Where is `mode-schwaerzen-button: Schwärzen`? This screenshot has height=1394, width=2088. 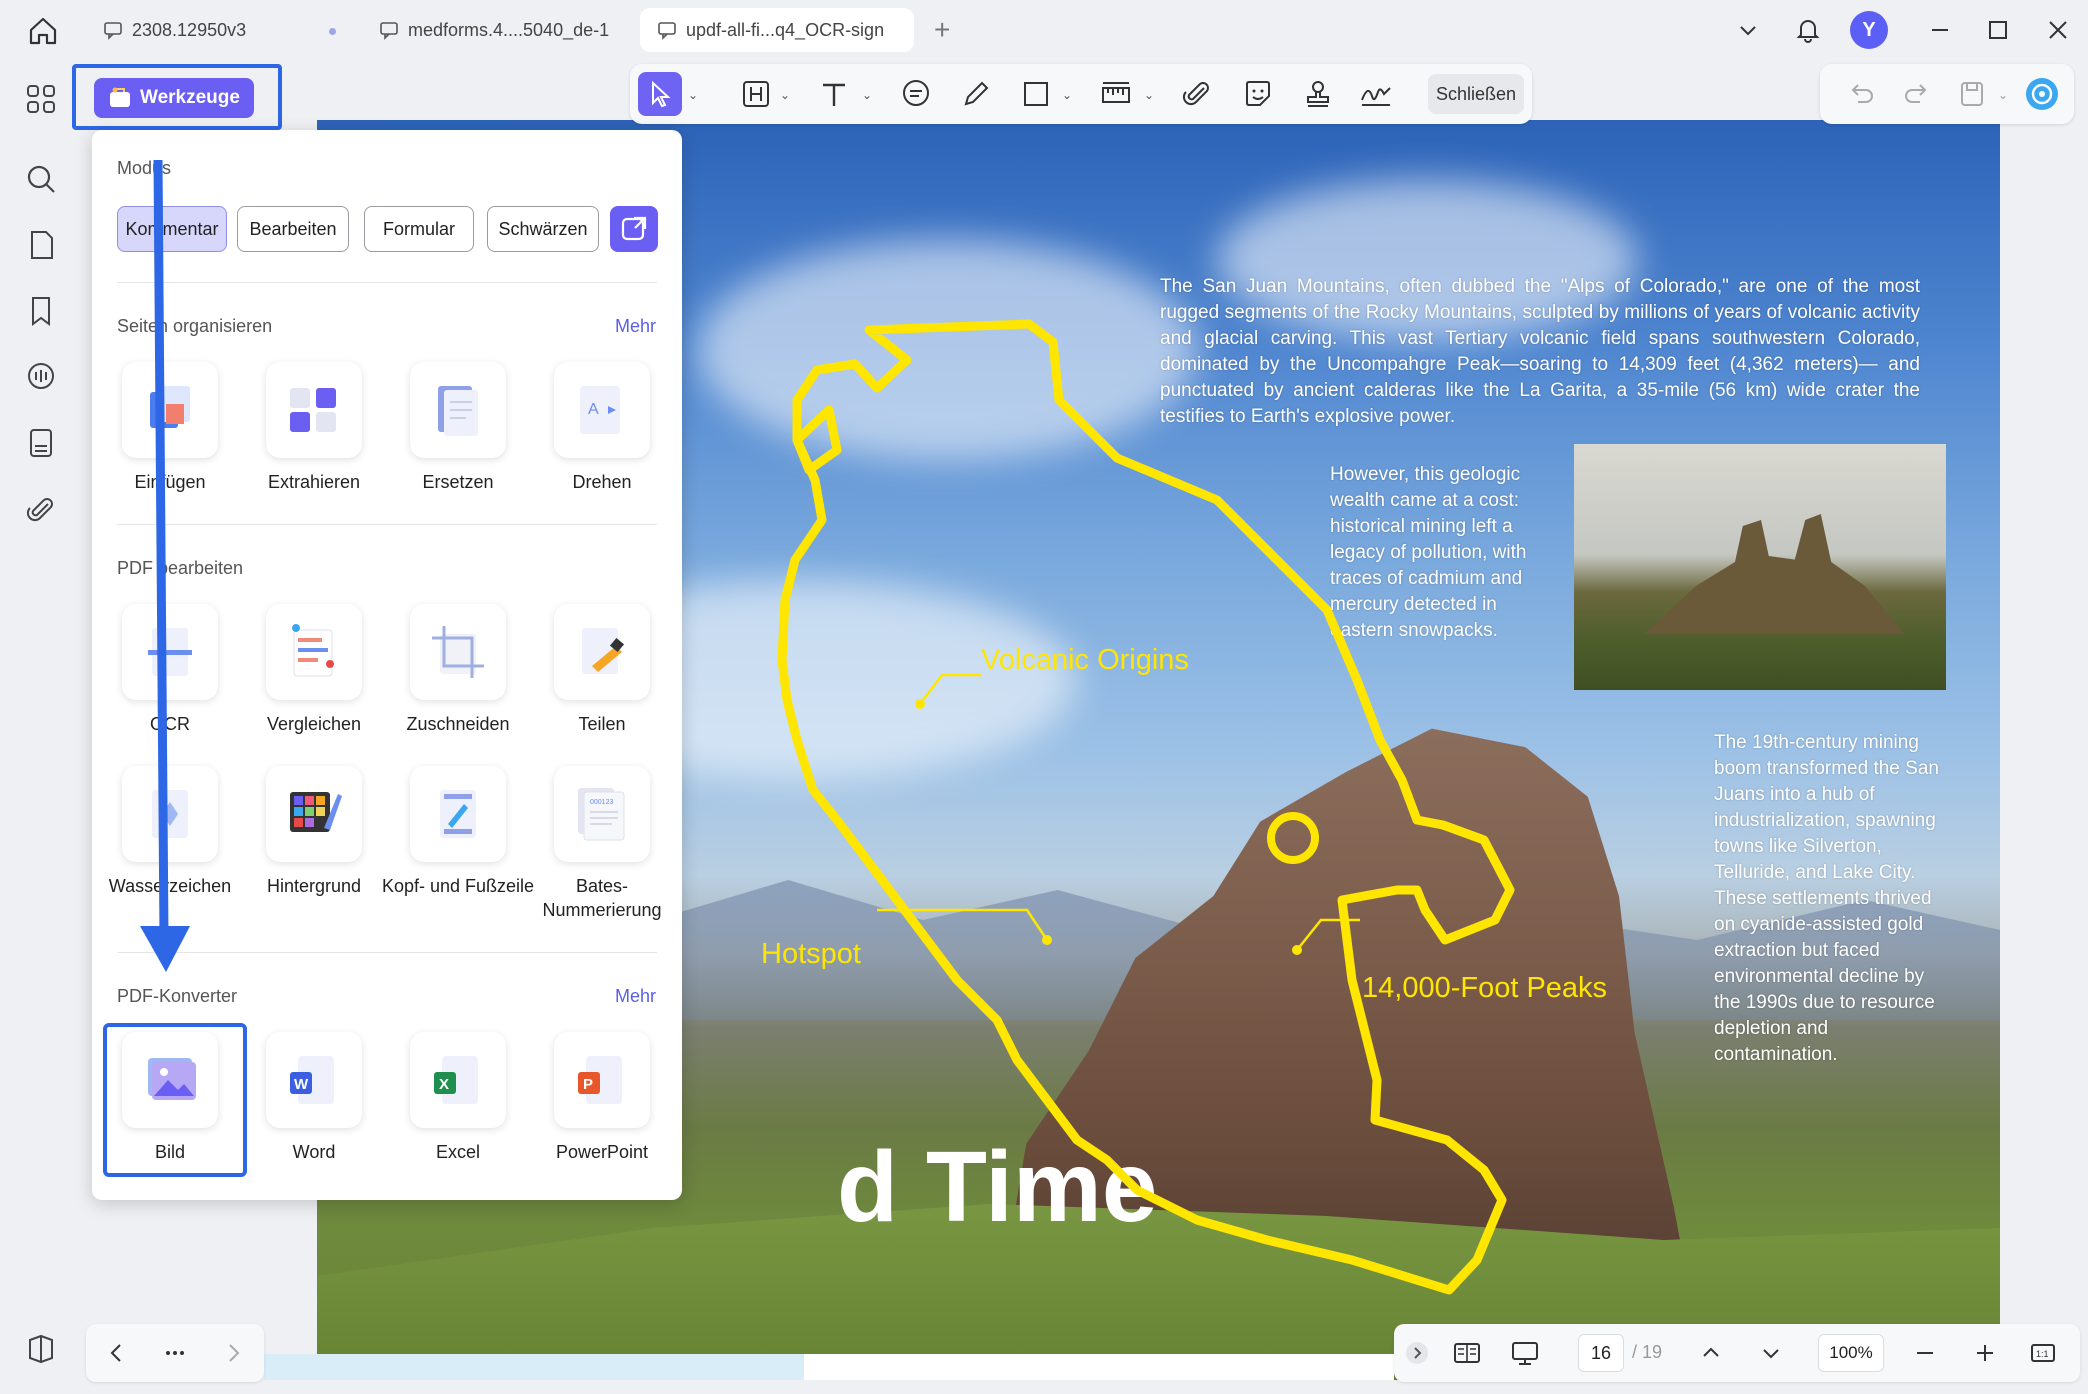
mode-schwaerzen-button: Schwärzen is located at coordinates (543, 229).